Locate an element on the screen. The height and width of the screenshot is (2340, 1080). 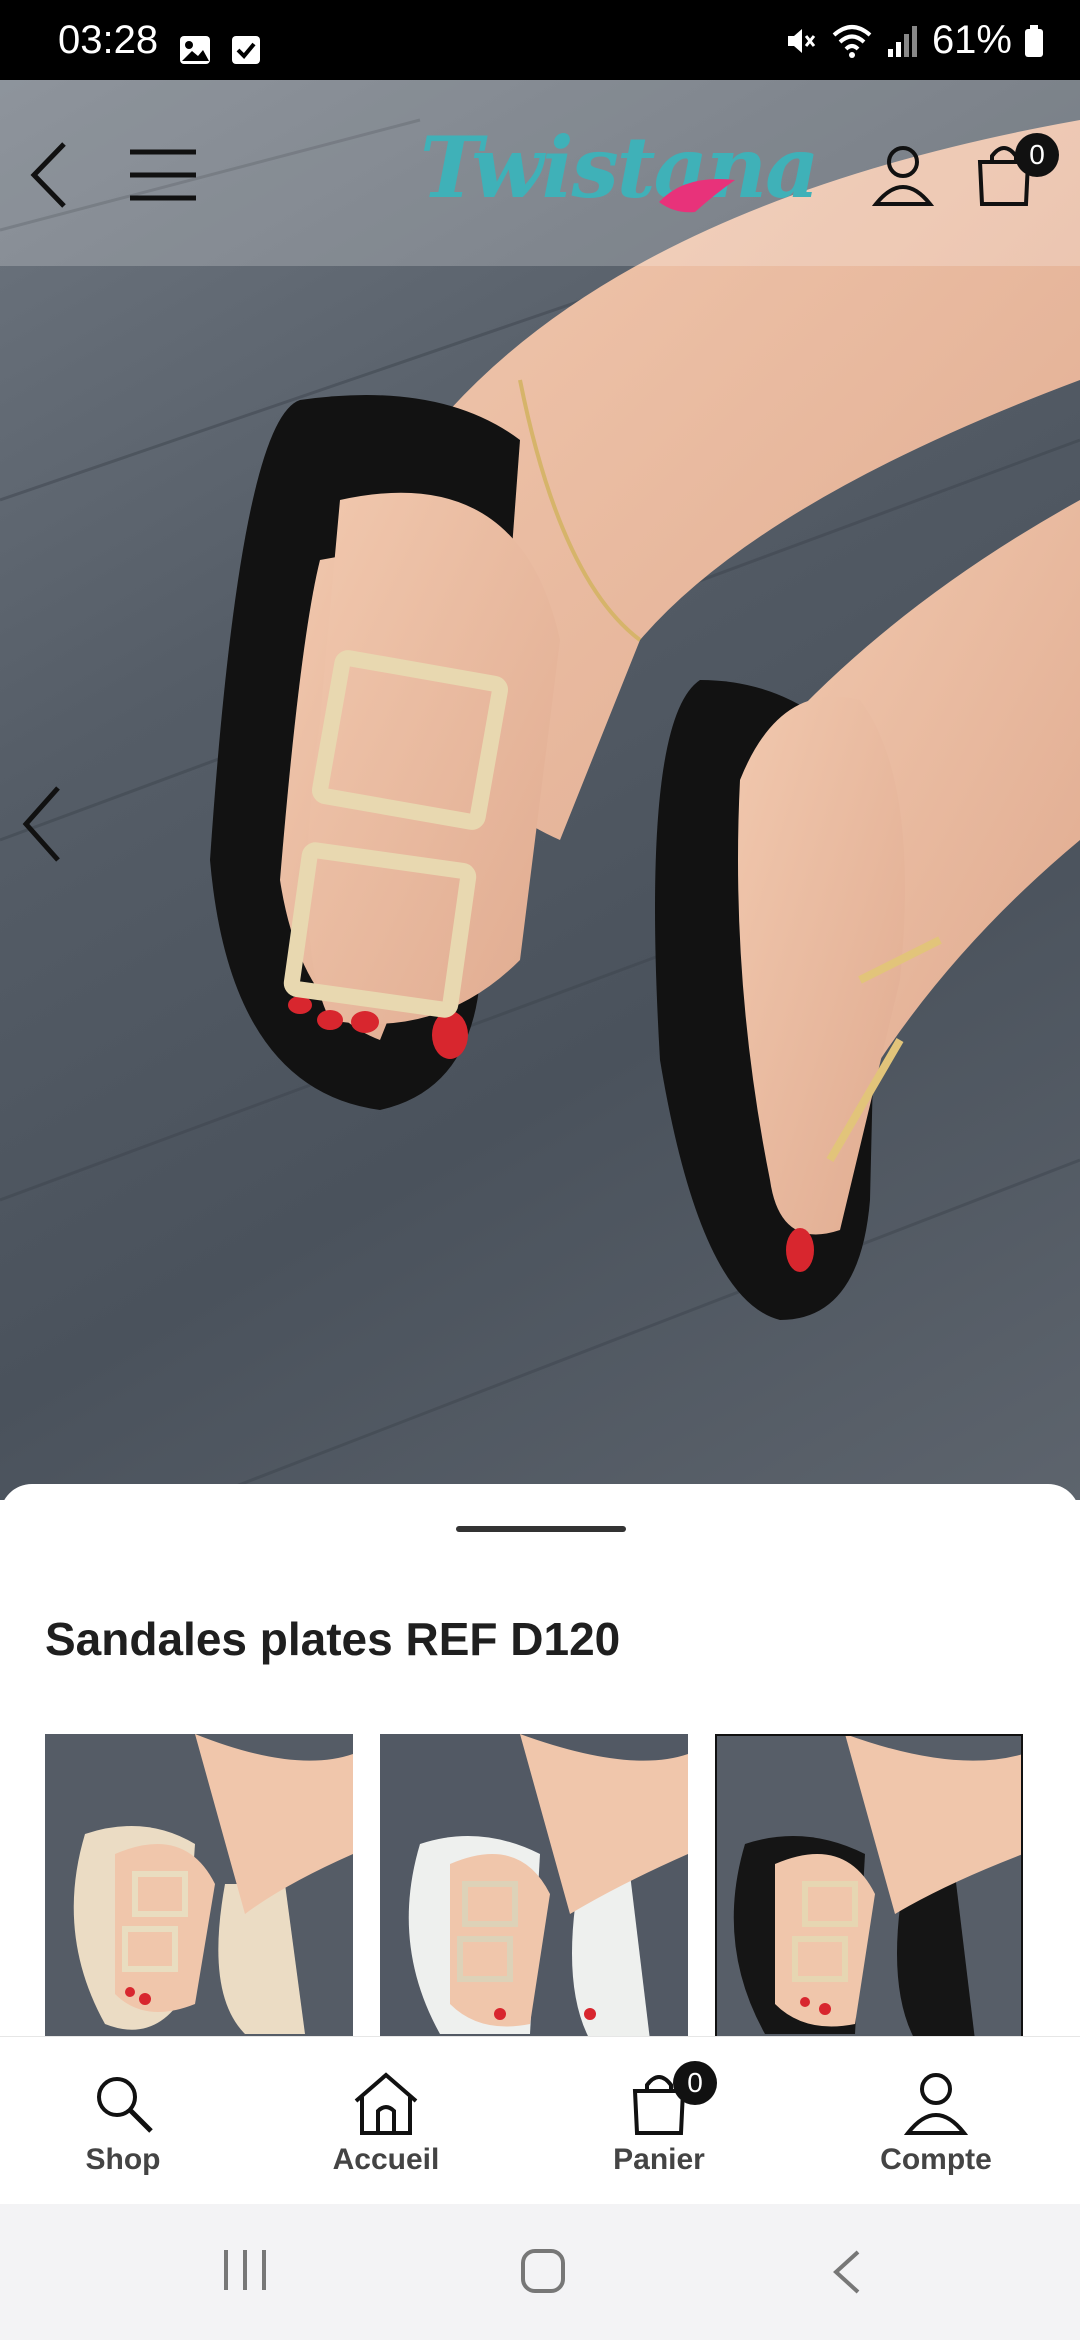
recent-apps-icon is located at coordinates (245, 2272).